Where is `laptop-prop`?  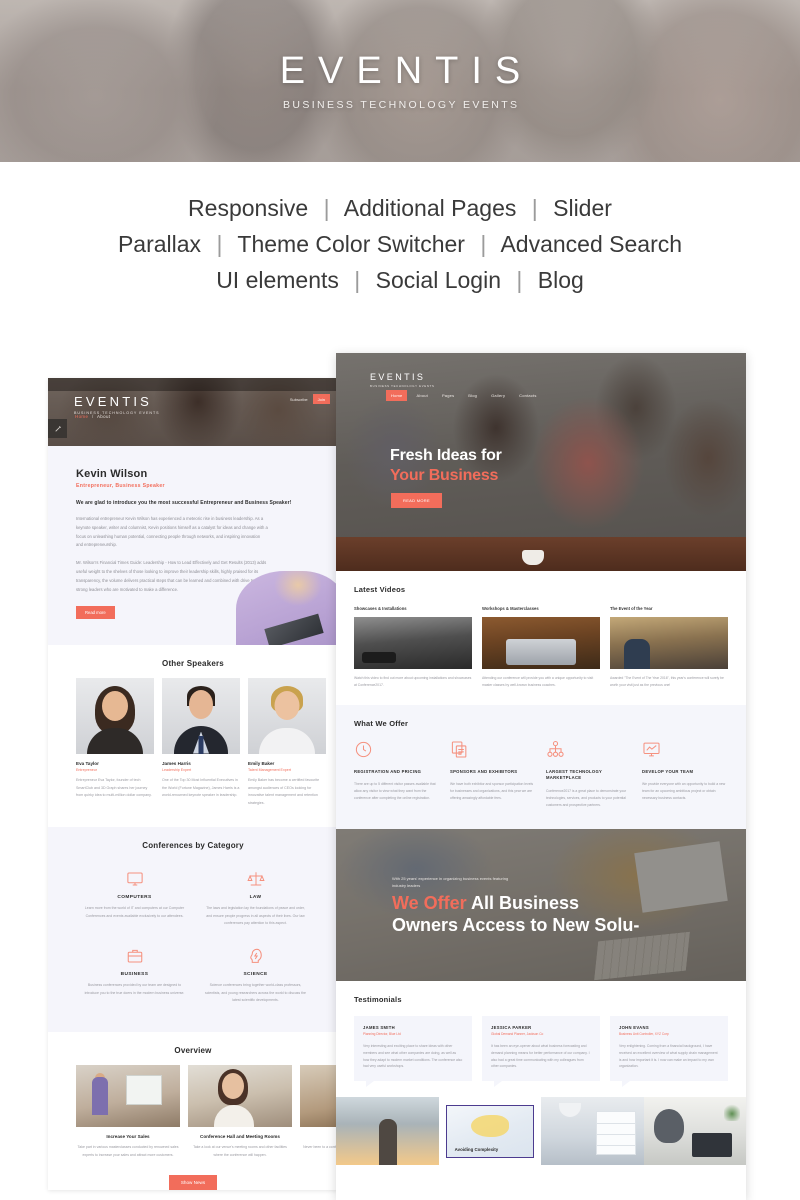
laptop-prop is located at coordinates (712, 1145).